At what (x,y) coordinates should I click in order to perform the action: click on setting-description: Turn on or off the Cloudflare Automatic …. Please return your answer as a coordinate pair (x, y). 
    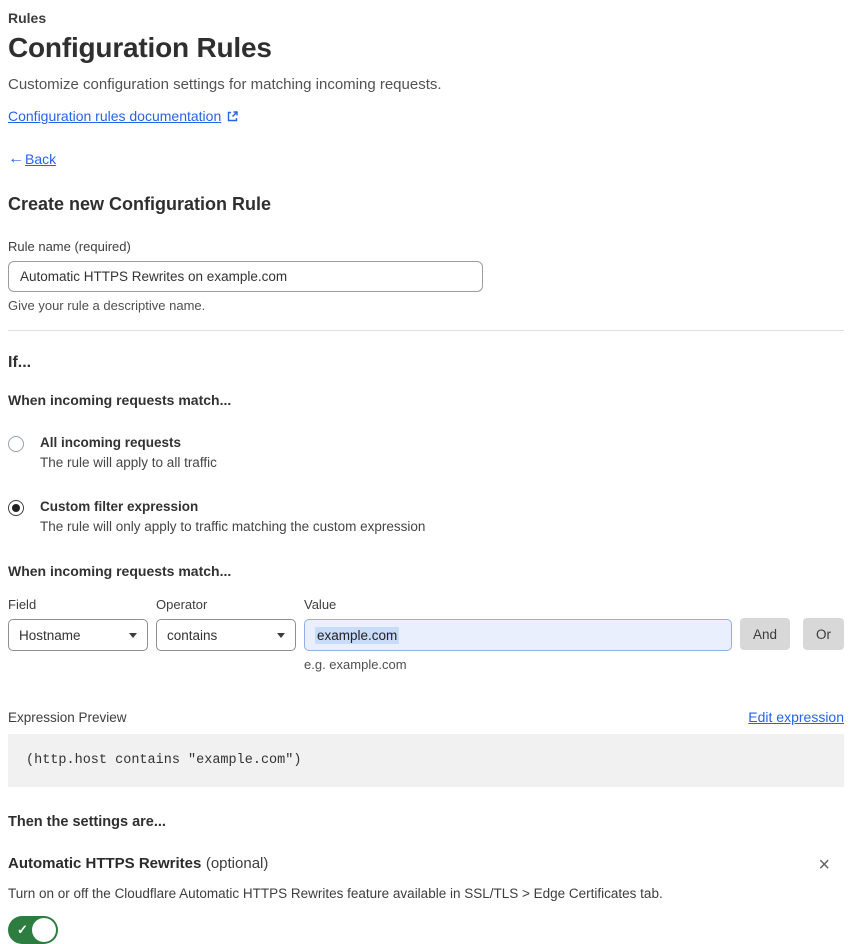
    Looking at the image, I should click on (335, 893).